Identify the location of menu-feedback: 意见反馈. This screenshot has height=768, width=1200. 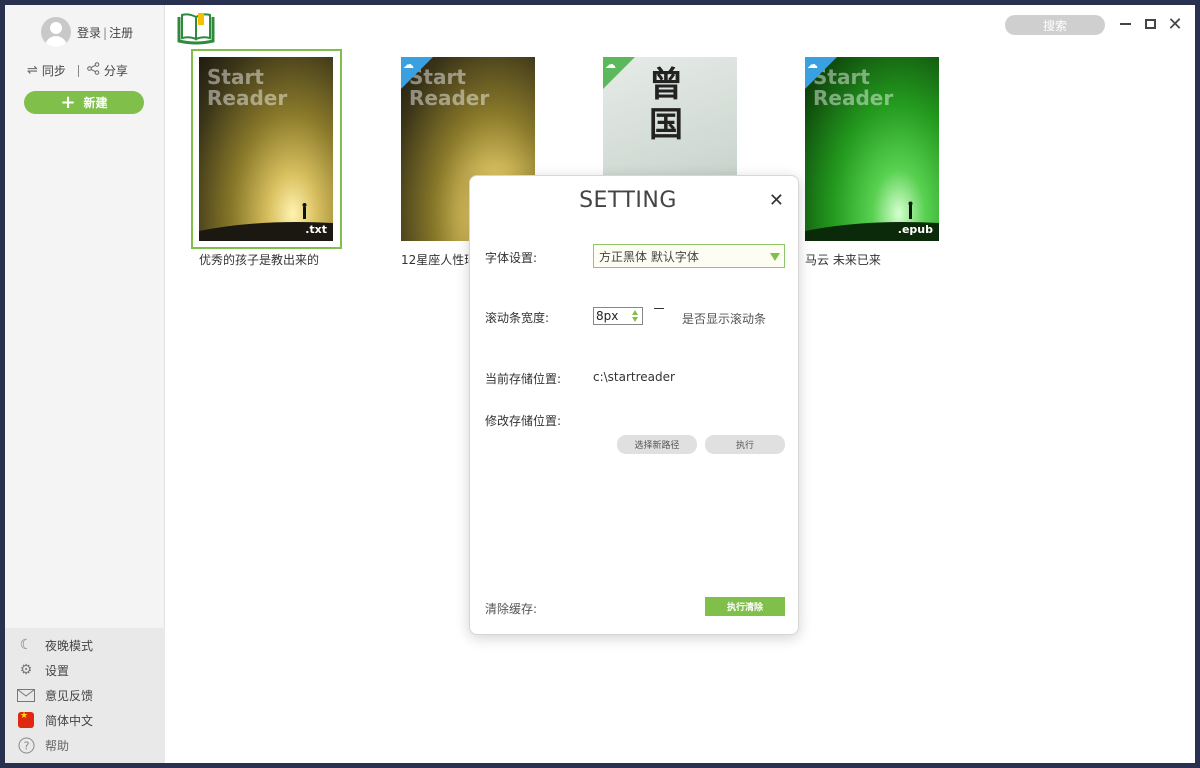
(55, 695).